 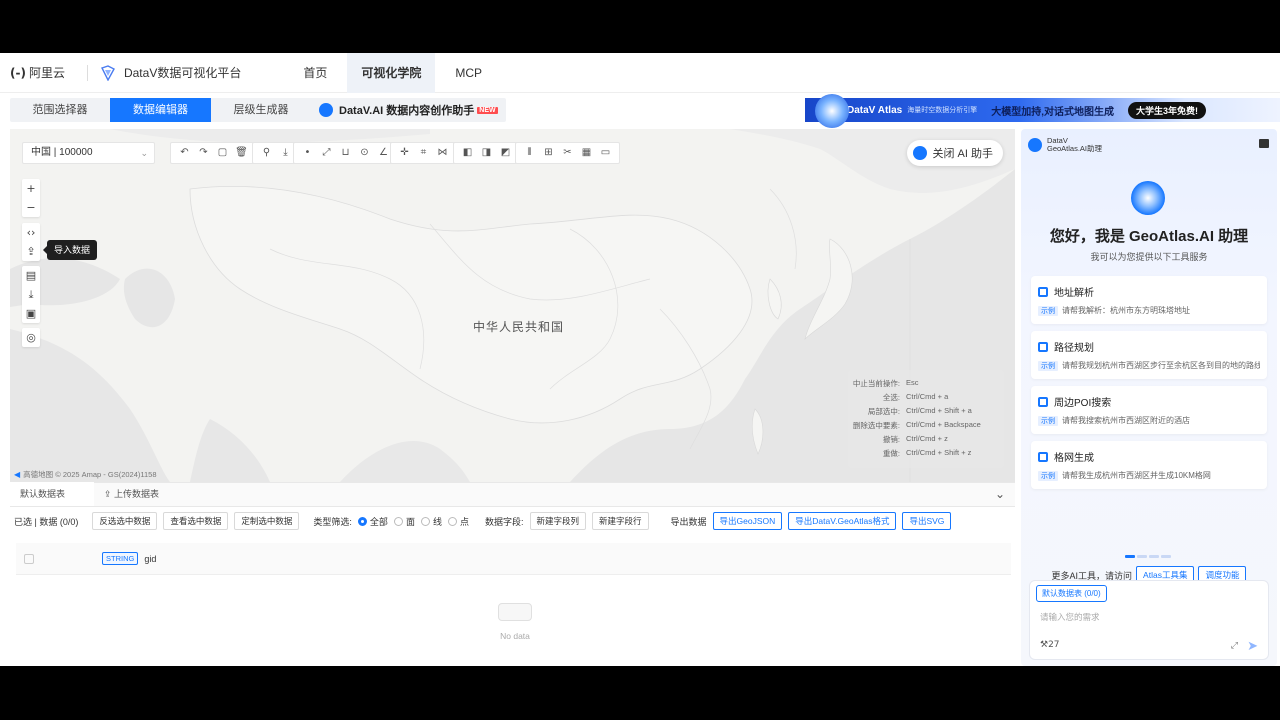 What do you see at coordinates (144, 153) in the screenshot?
I see `chevron-down-icon: ⌄` at bounding box center [144, 153].